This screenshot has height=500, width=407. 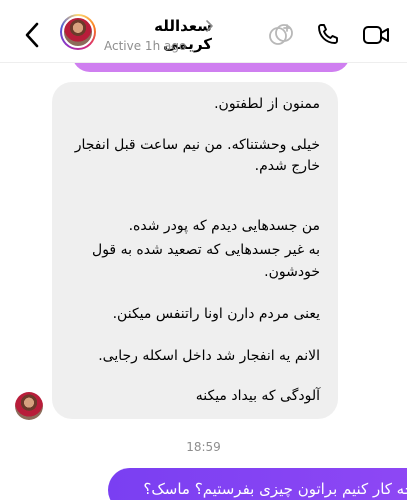 What do you see at coordinates (328, 34) in the screenshot?
I see `phone-icon` at bounding box center [328, 34].